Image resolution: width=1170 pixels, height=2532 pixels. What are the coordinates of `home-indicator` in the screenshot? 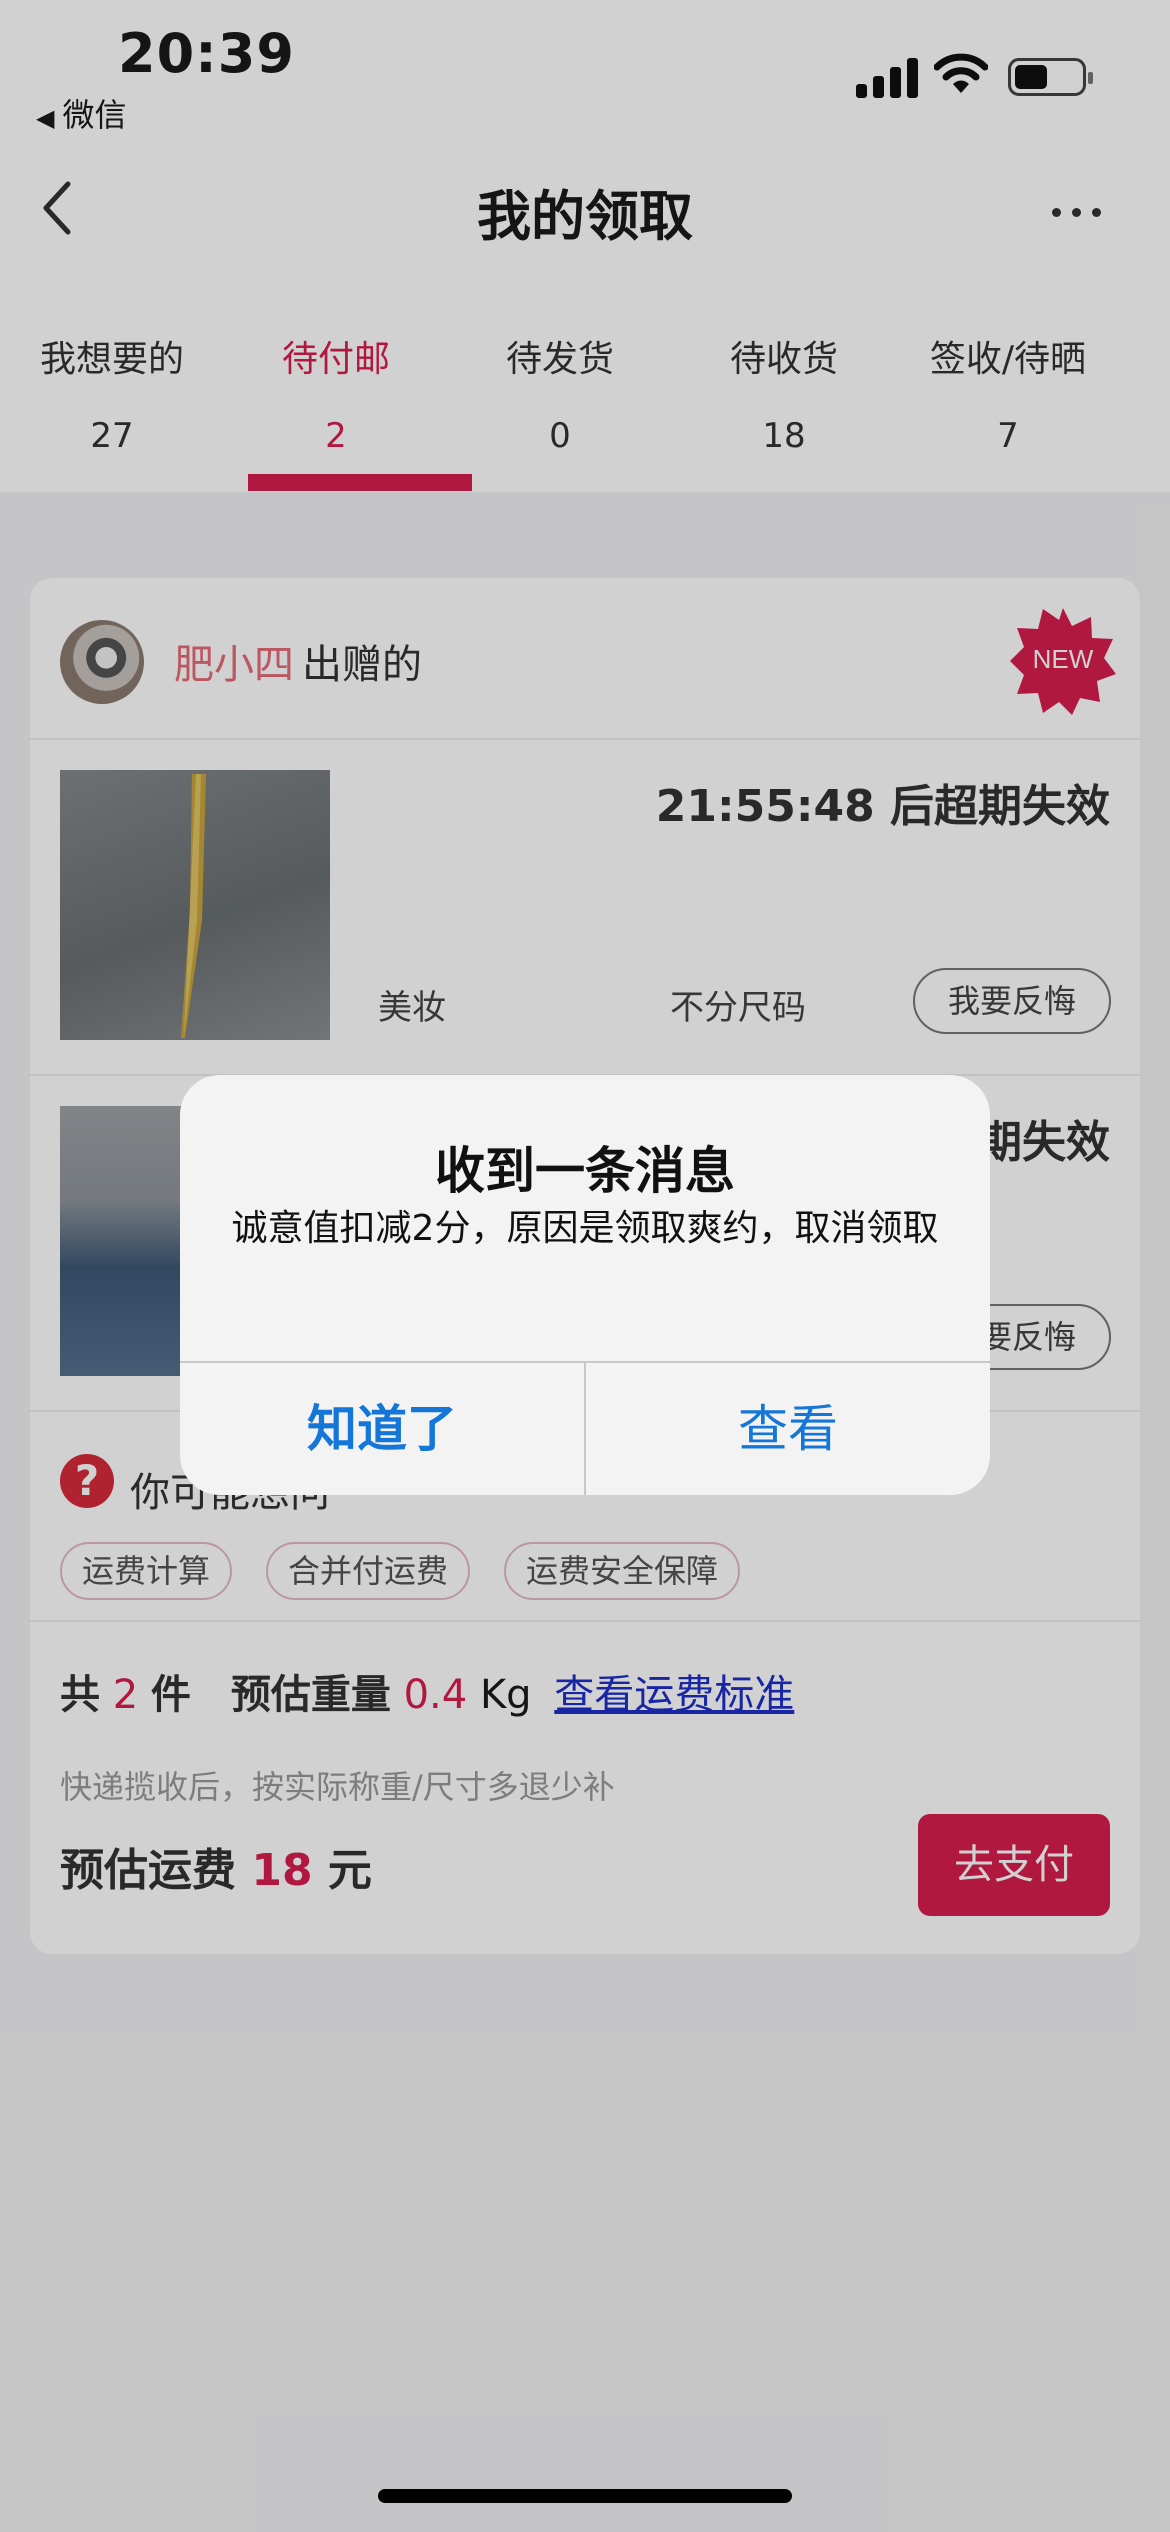 It's located at (585, 2496).